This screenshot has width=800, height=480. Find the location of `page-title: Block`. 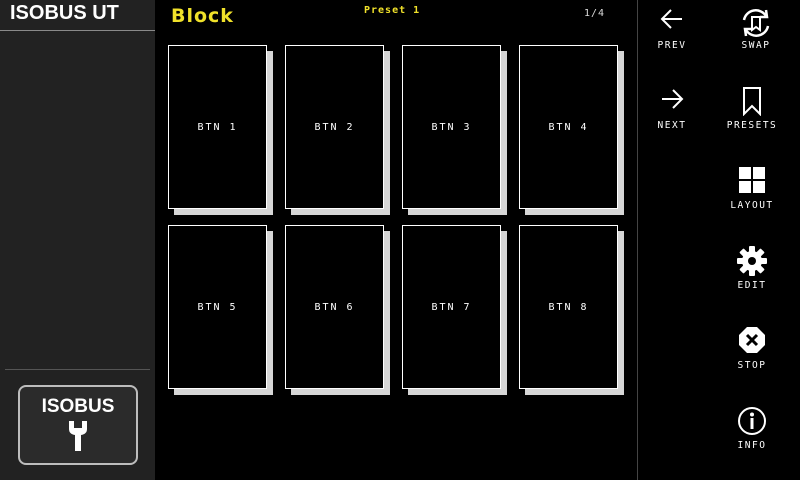

page-title: Block is located at coordinates (202, 16).